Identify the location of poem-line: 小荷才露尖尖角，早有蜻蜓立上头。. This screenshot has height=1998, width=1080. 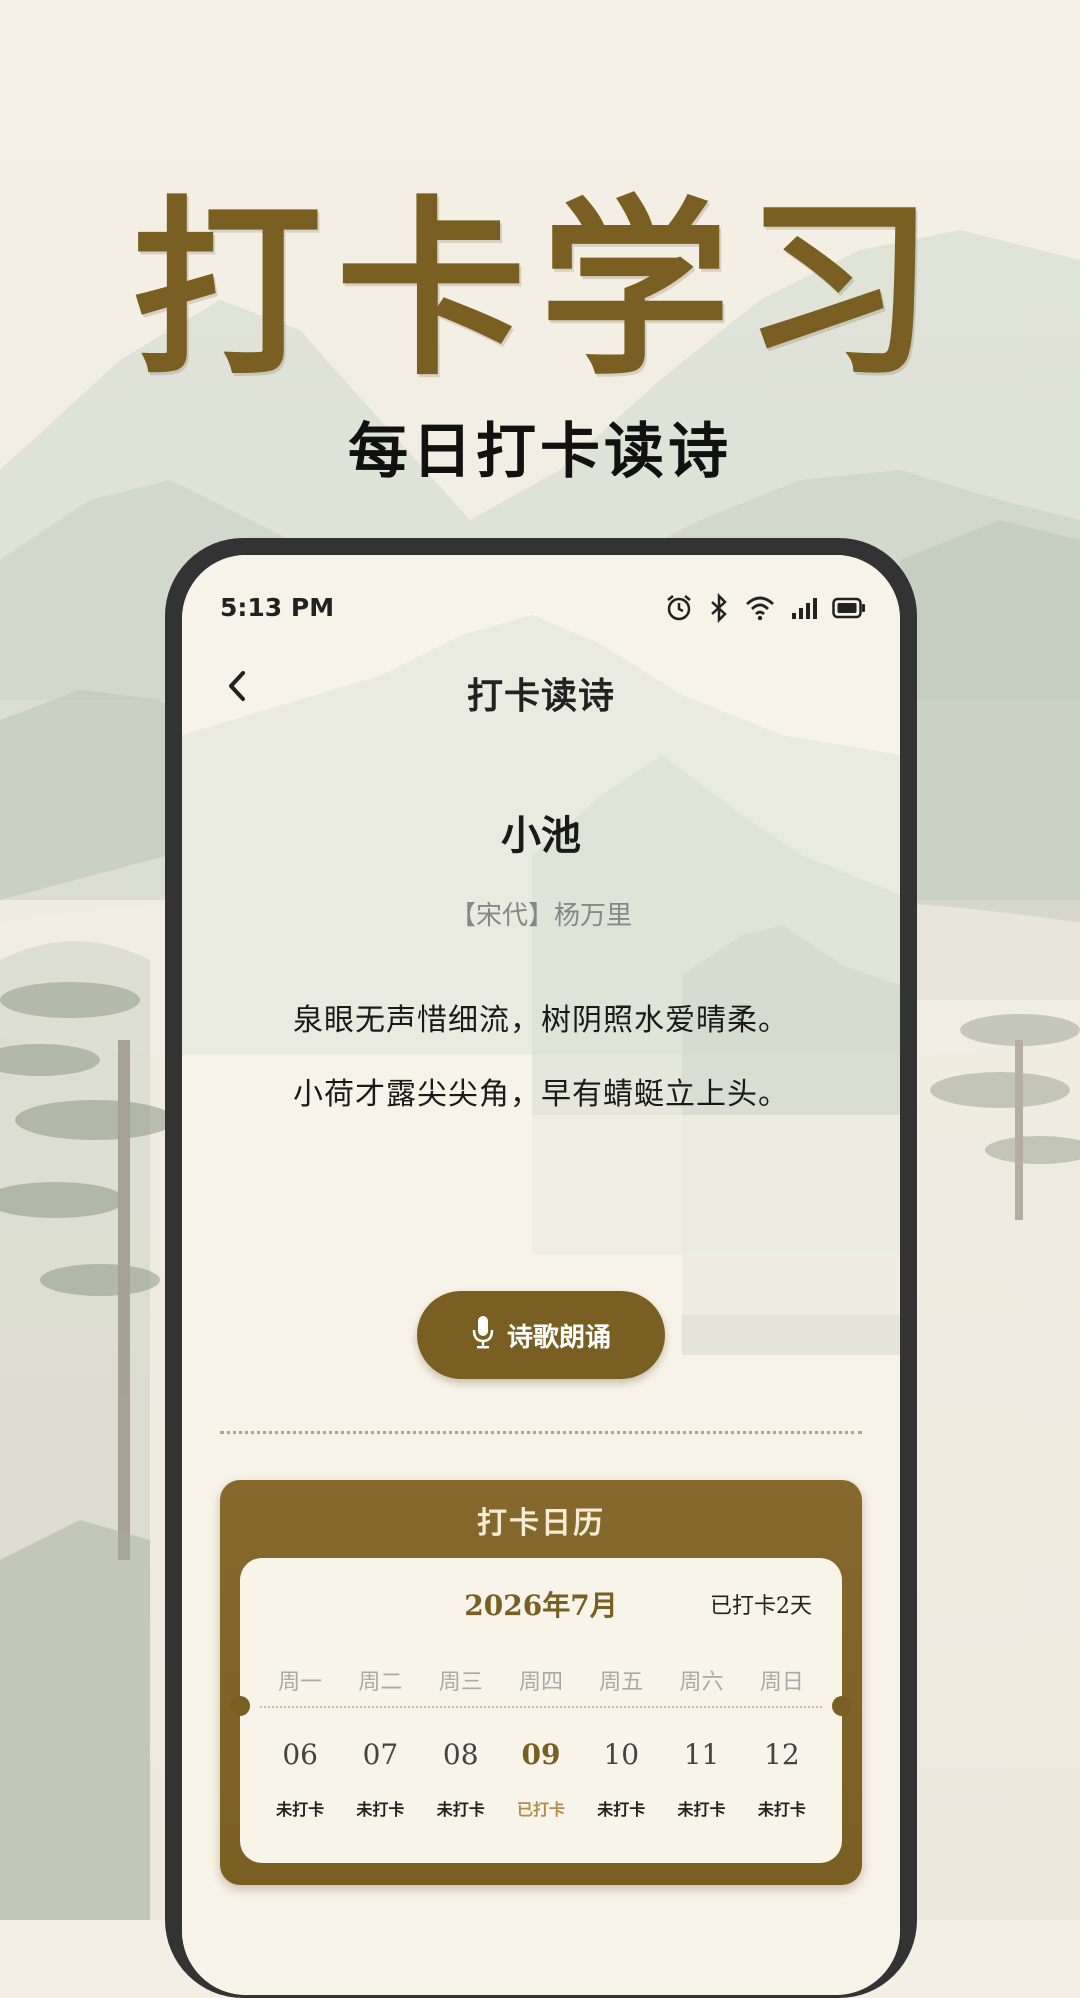
(541, 1094).